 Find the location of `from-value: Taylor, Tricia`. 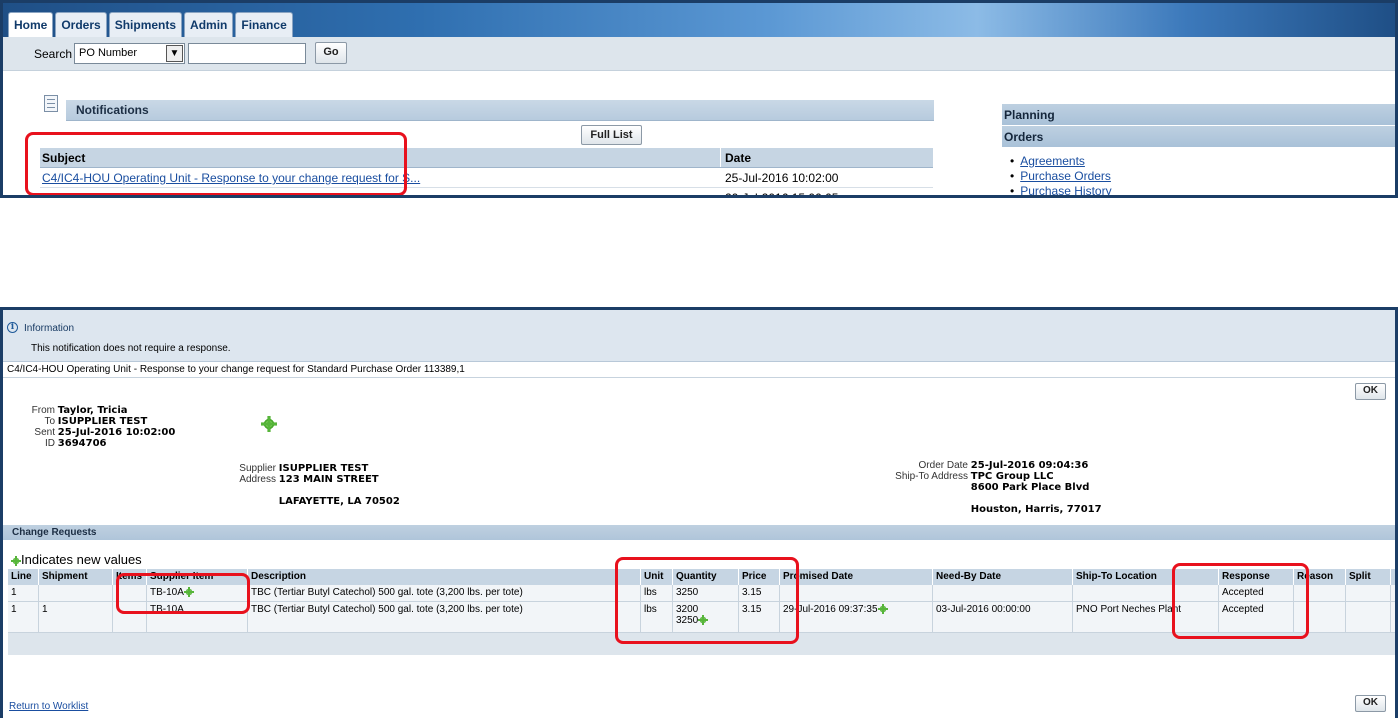

from-value: Taylor, Tricia is located at coordinates (92, 410).